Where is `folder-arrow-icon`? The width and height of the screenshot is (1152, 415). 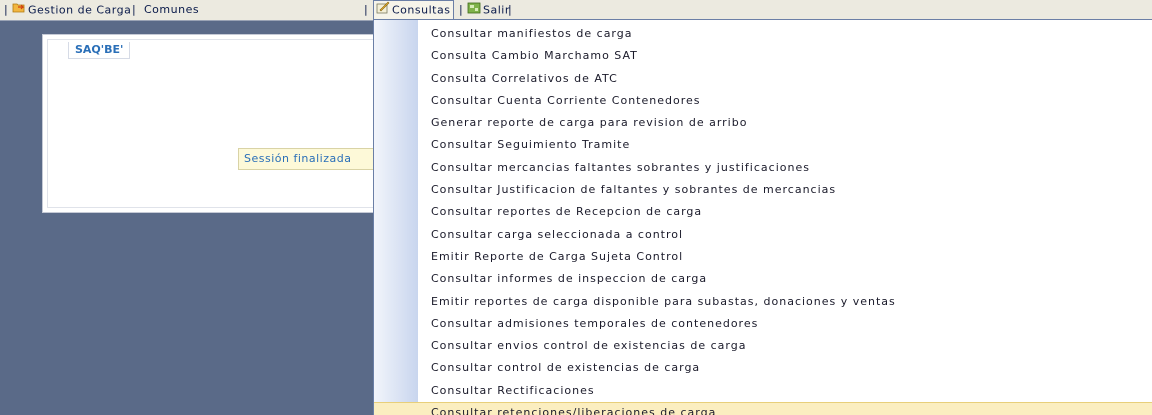
folder-arrow-icon is located at coordinates (19, 10).